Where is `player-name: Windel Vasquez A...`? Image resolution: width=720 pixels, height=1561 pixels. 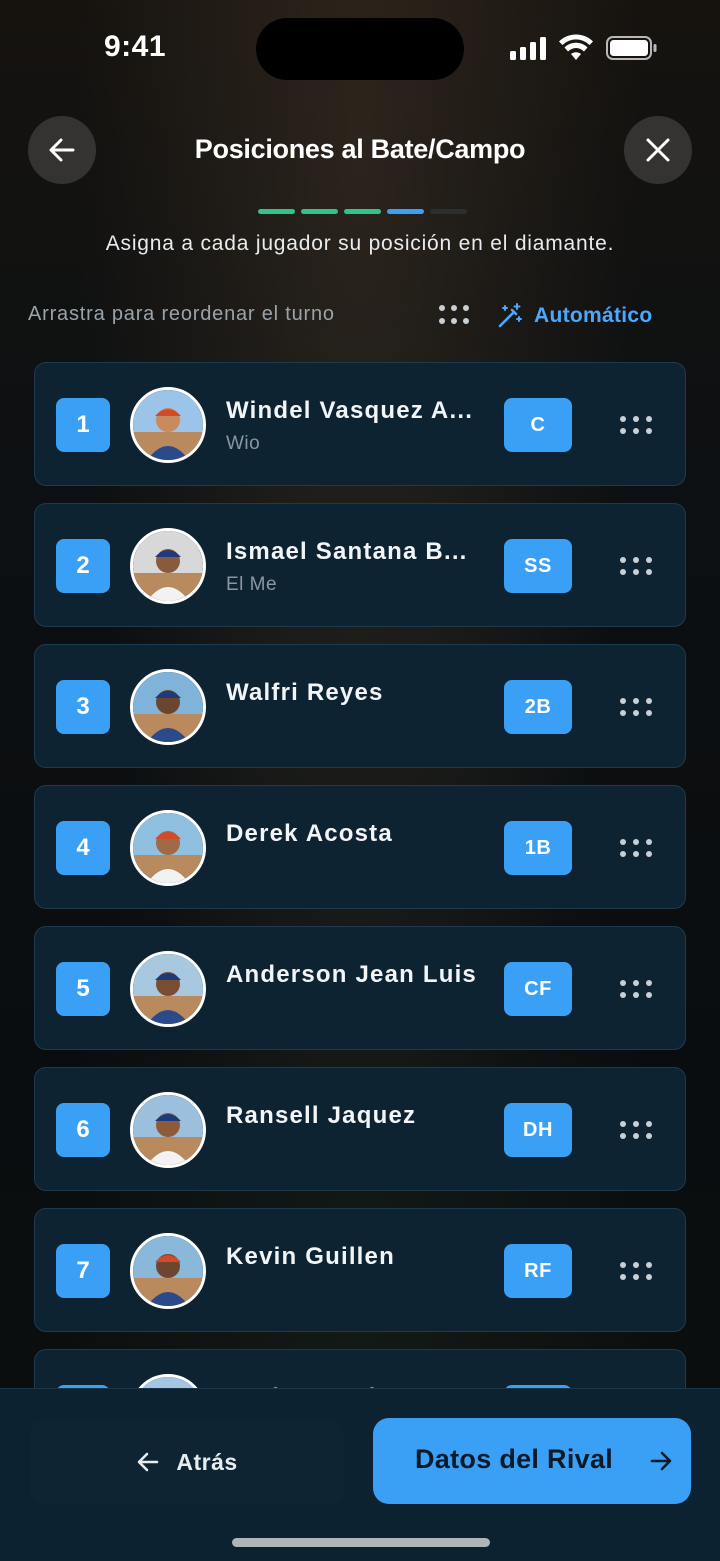 player-name: Windel Vasquez A... is located at coordinates (350, 410).